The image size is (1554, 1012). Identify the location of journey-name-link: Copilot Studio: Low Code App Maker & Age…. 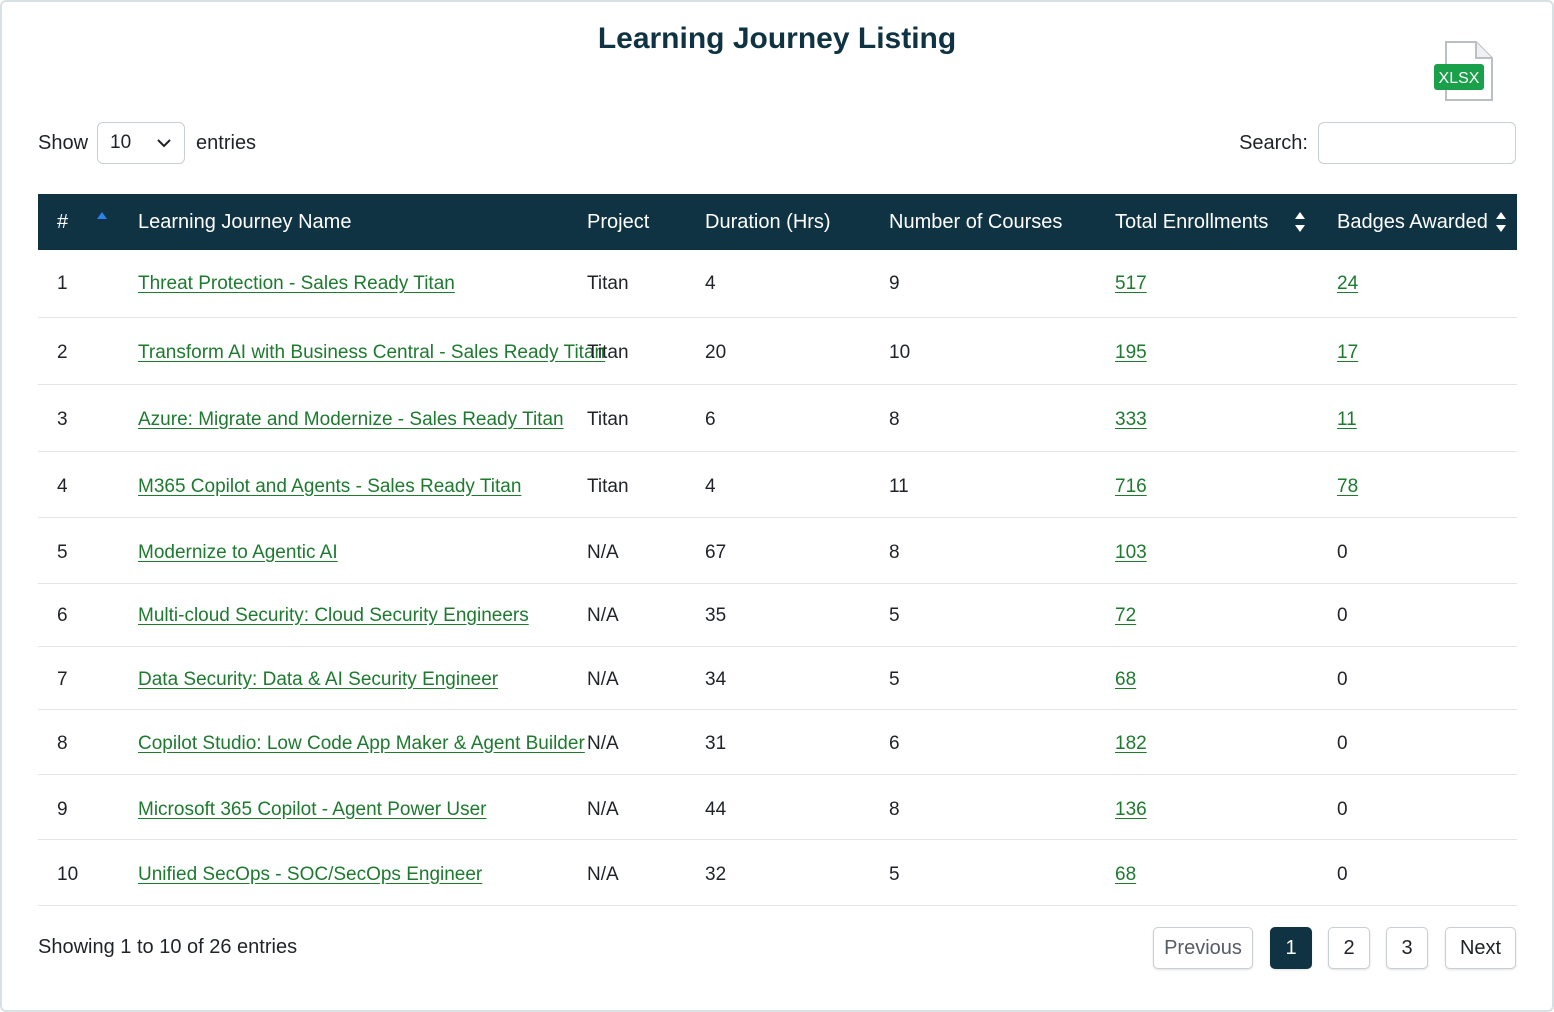
(361, 744).